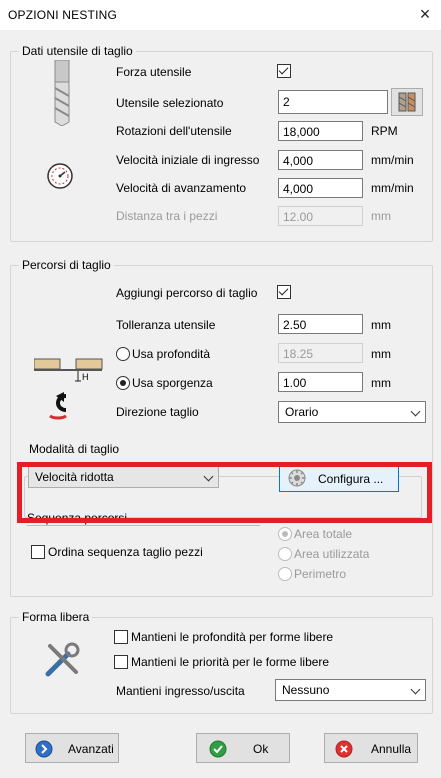  What do you see at coordinates (352, 412) in the screenshot?
I see `direction-select: Orario` at bounding box center [352, 412].